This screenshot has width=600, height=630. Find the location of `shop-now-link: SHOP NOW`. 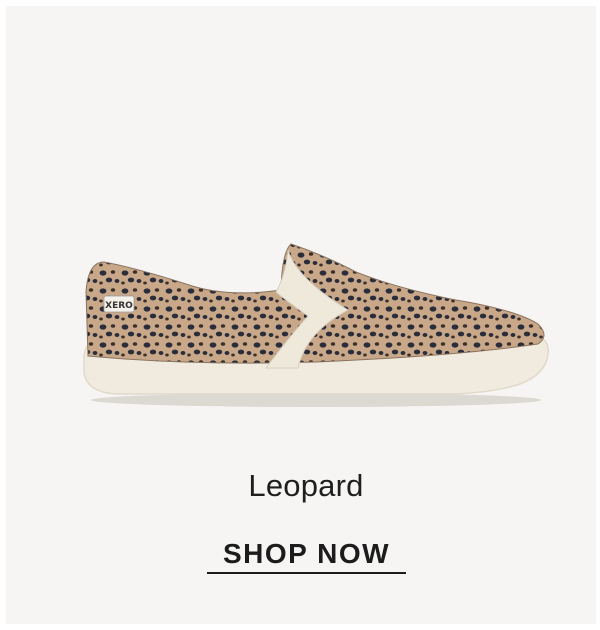

shop-now-link: SHOP NOW is located at coordinates (306, 556).